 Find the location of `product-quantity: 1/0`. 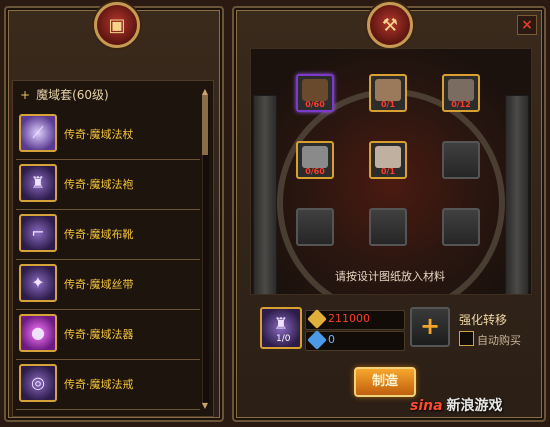

product-quantity: 1/0 is located at coordinates (283, 339).